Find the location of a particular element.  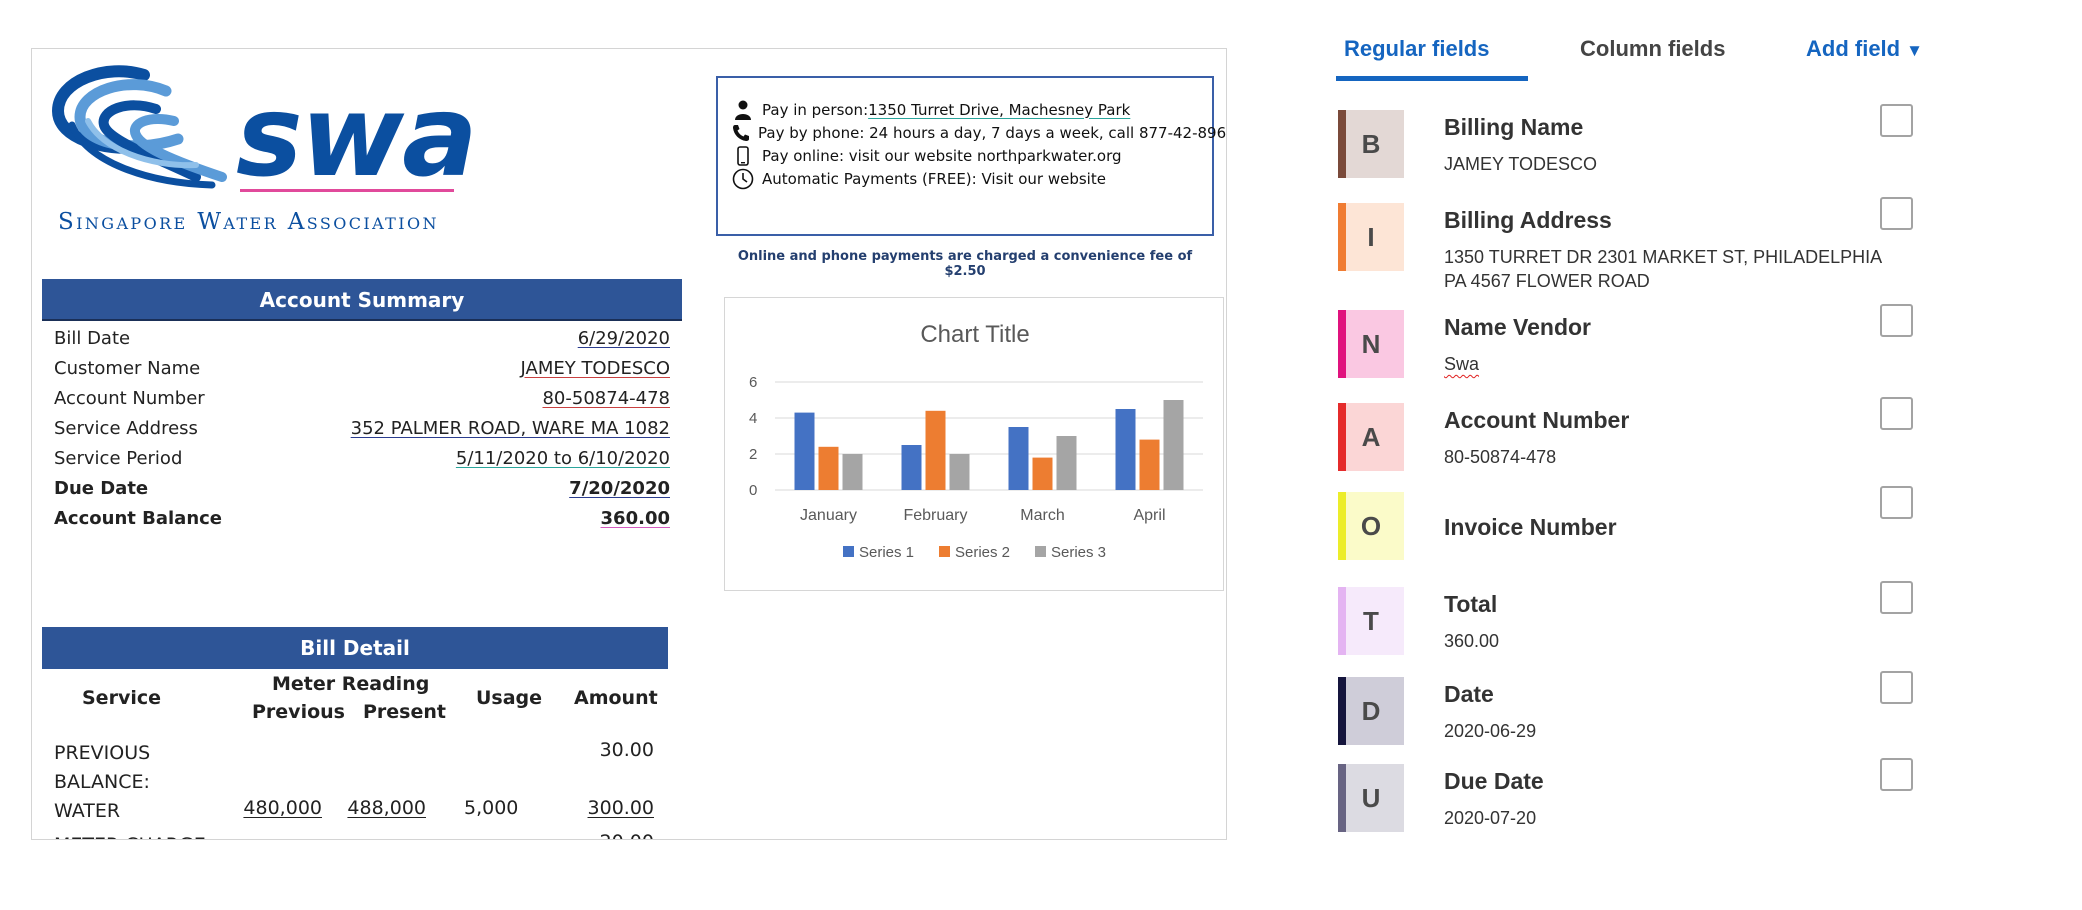

summary-row: Bill Date 6/29/2020 is located at coordinates (356, 338).